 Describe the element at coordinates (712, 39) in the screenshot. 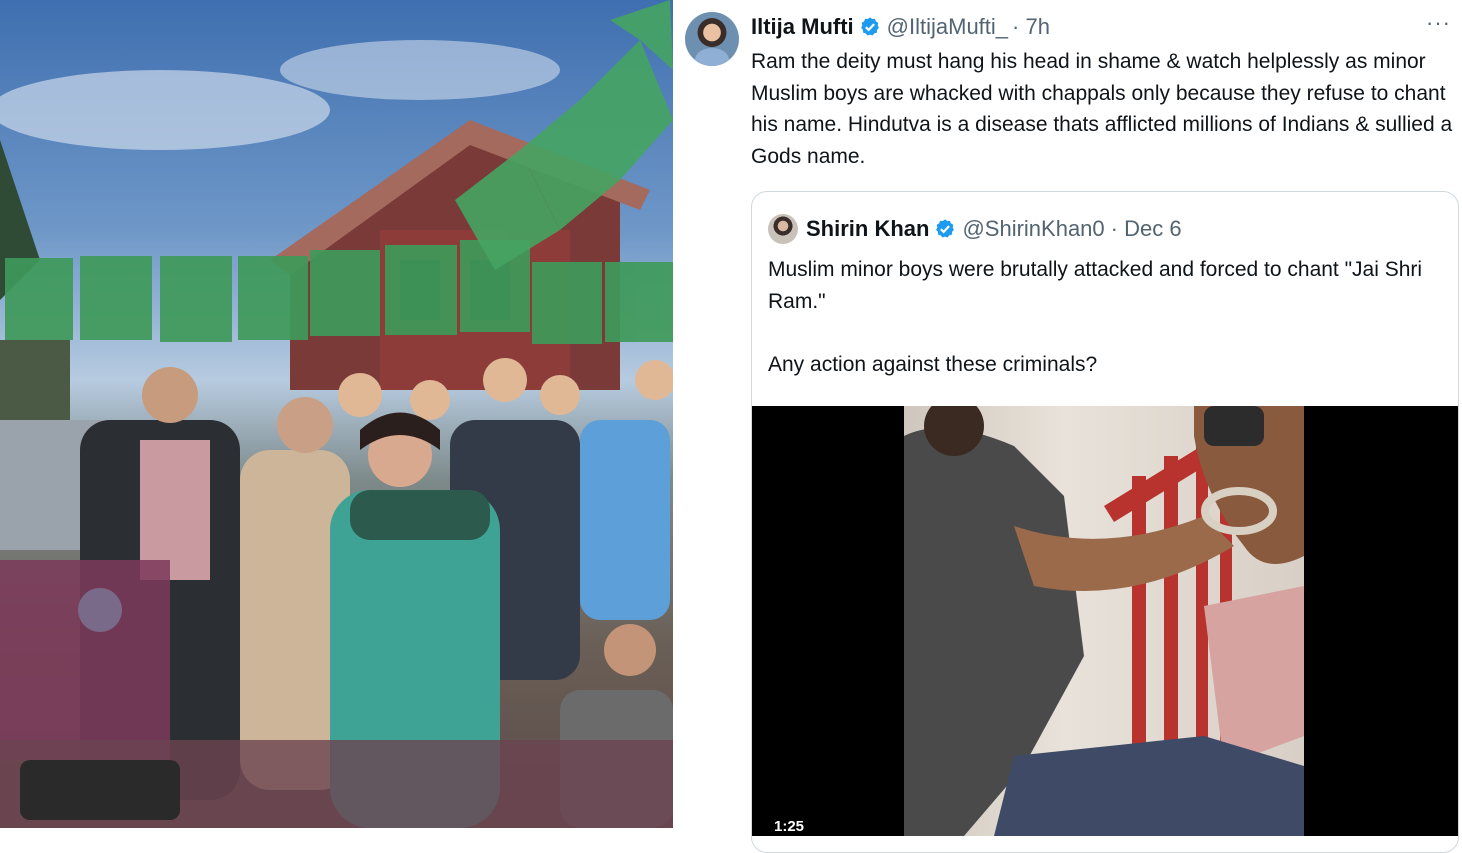

I see `author-avatar` at that location.